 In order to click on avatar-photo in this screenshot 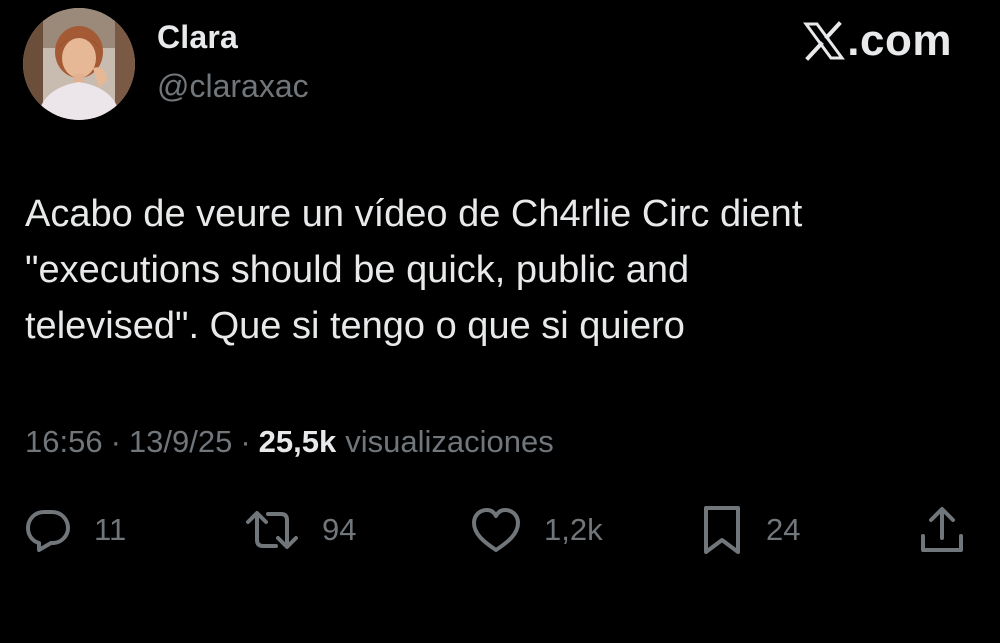, I will do `click(79, 64)`.